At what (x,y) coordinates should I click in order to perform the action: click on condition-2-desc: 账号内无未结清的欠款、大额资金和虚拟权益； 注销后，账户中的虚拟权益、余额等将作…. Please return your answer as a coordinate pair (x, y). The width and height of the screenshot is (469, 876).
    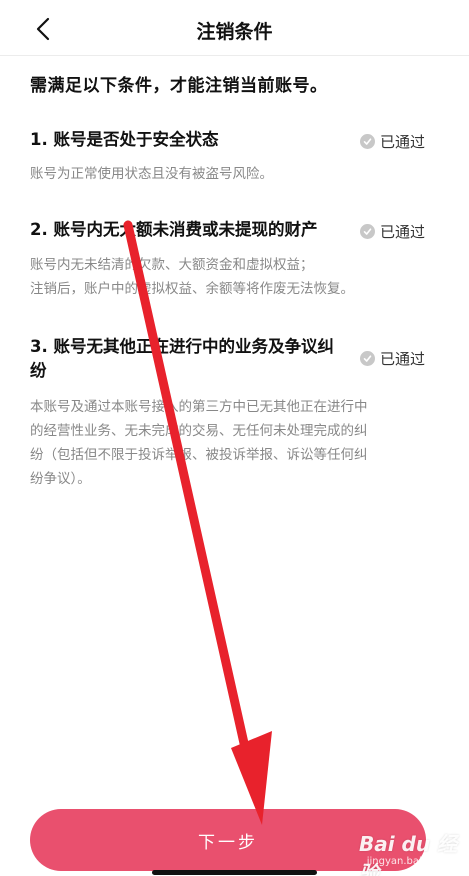
    Looking at the image, I should click on (232, 277).